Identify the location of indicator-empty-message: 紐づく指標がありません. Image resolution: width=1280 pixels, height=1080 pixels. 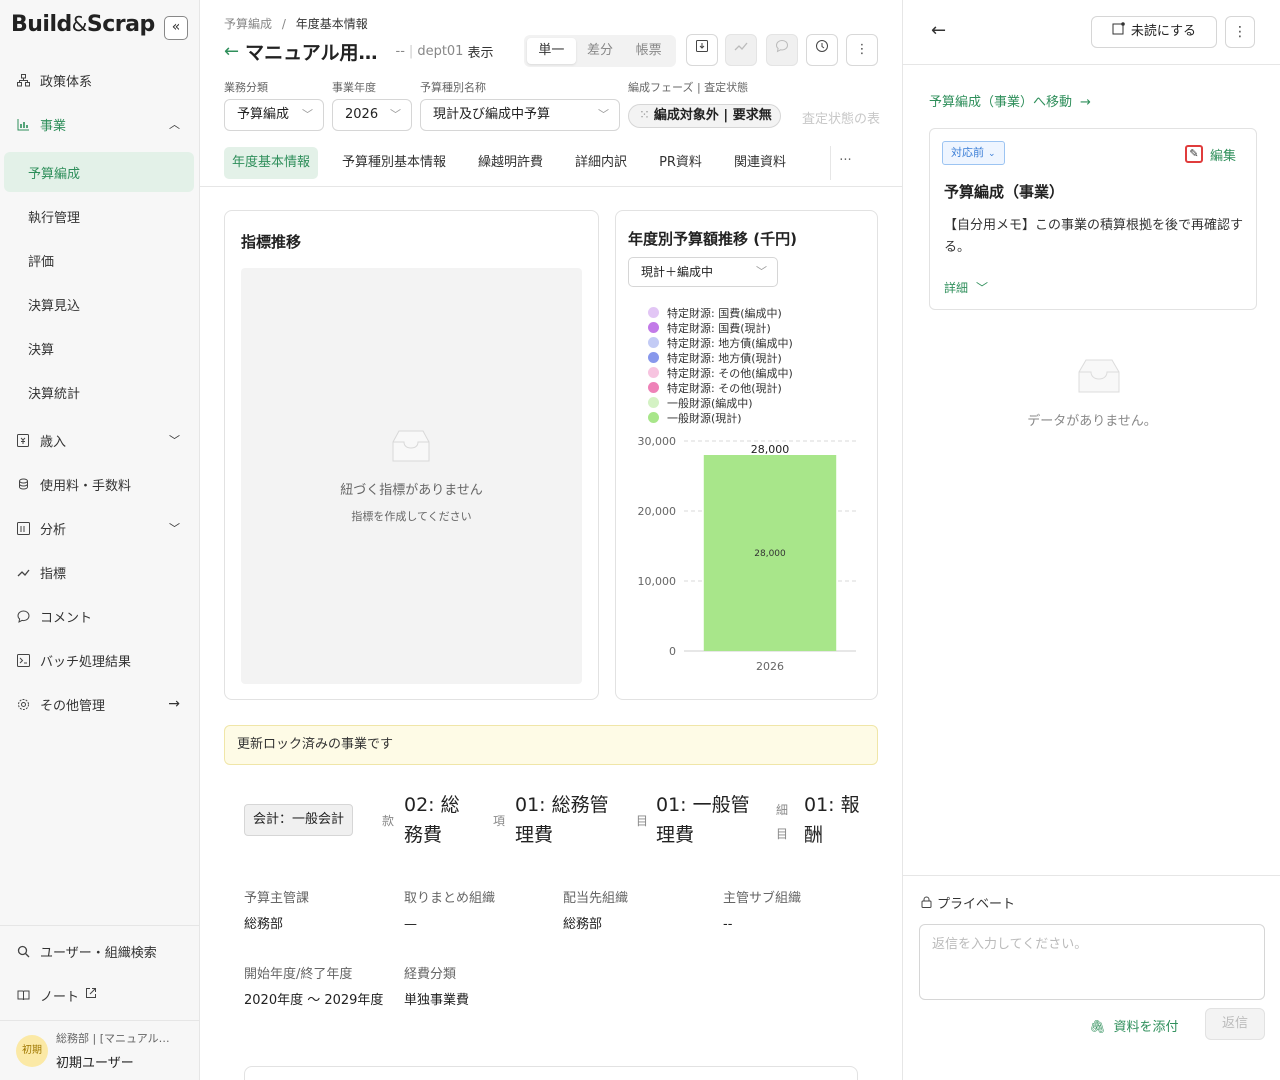
(411, 490).